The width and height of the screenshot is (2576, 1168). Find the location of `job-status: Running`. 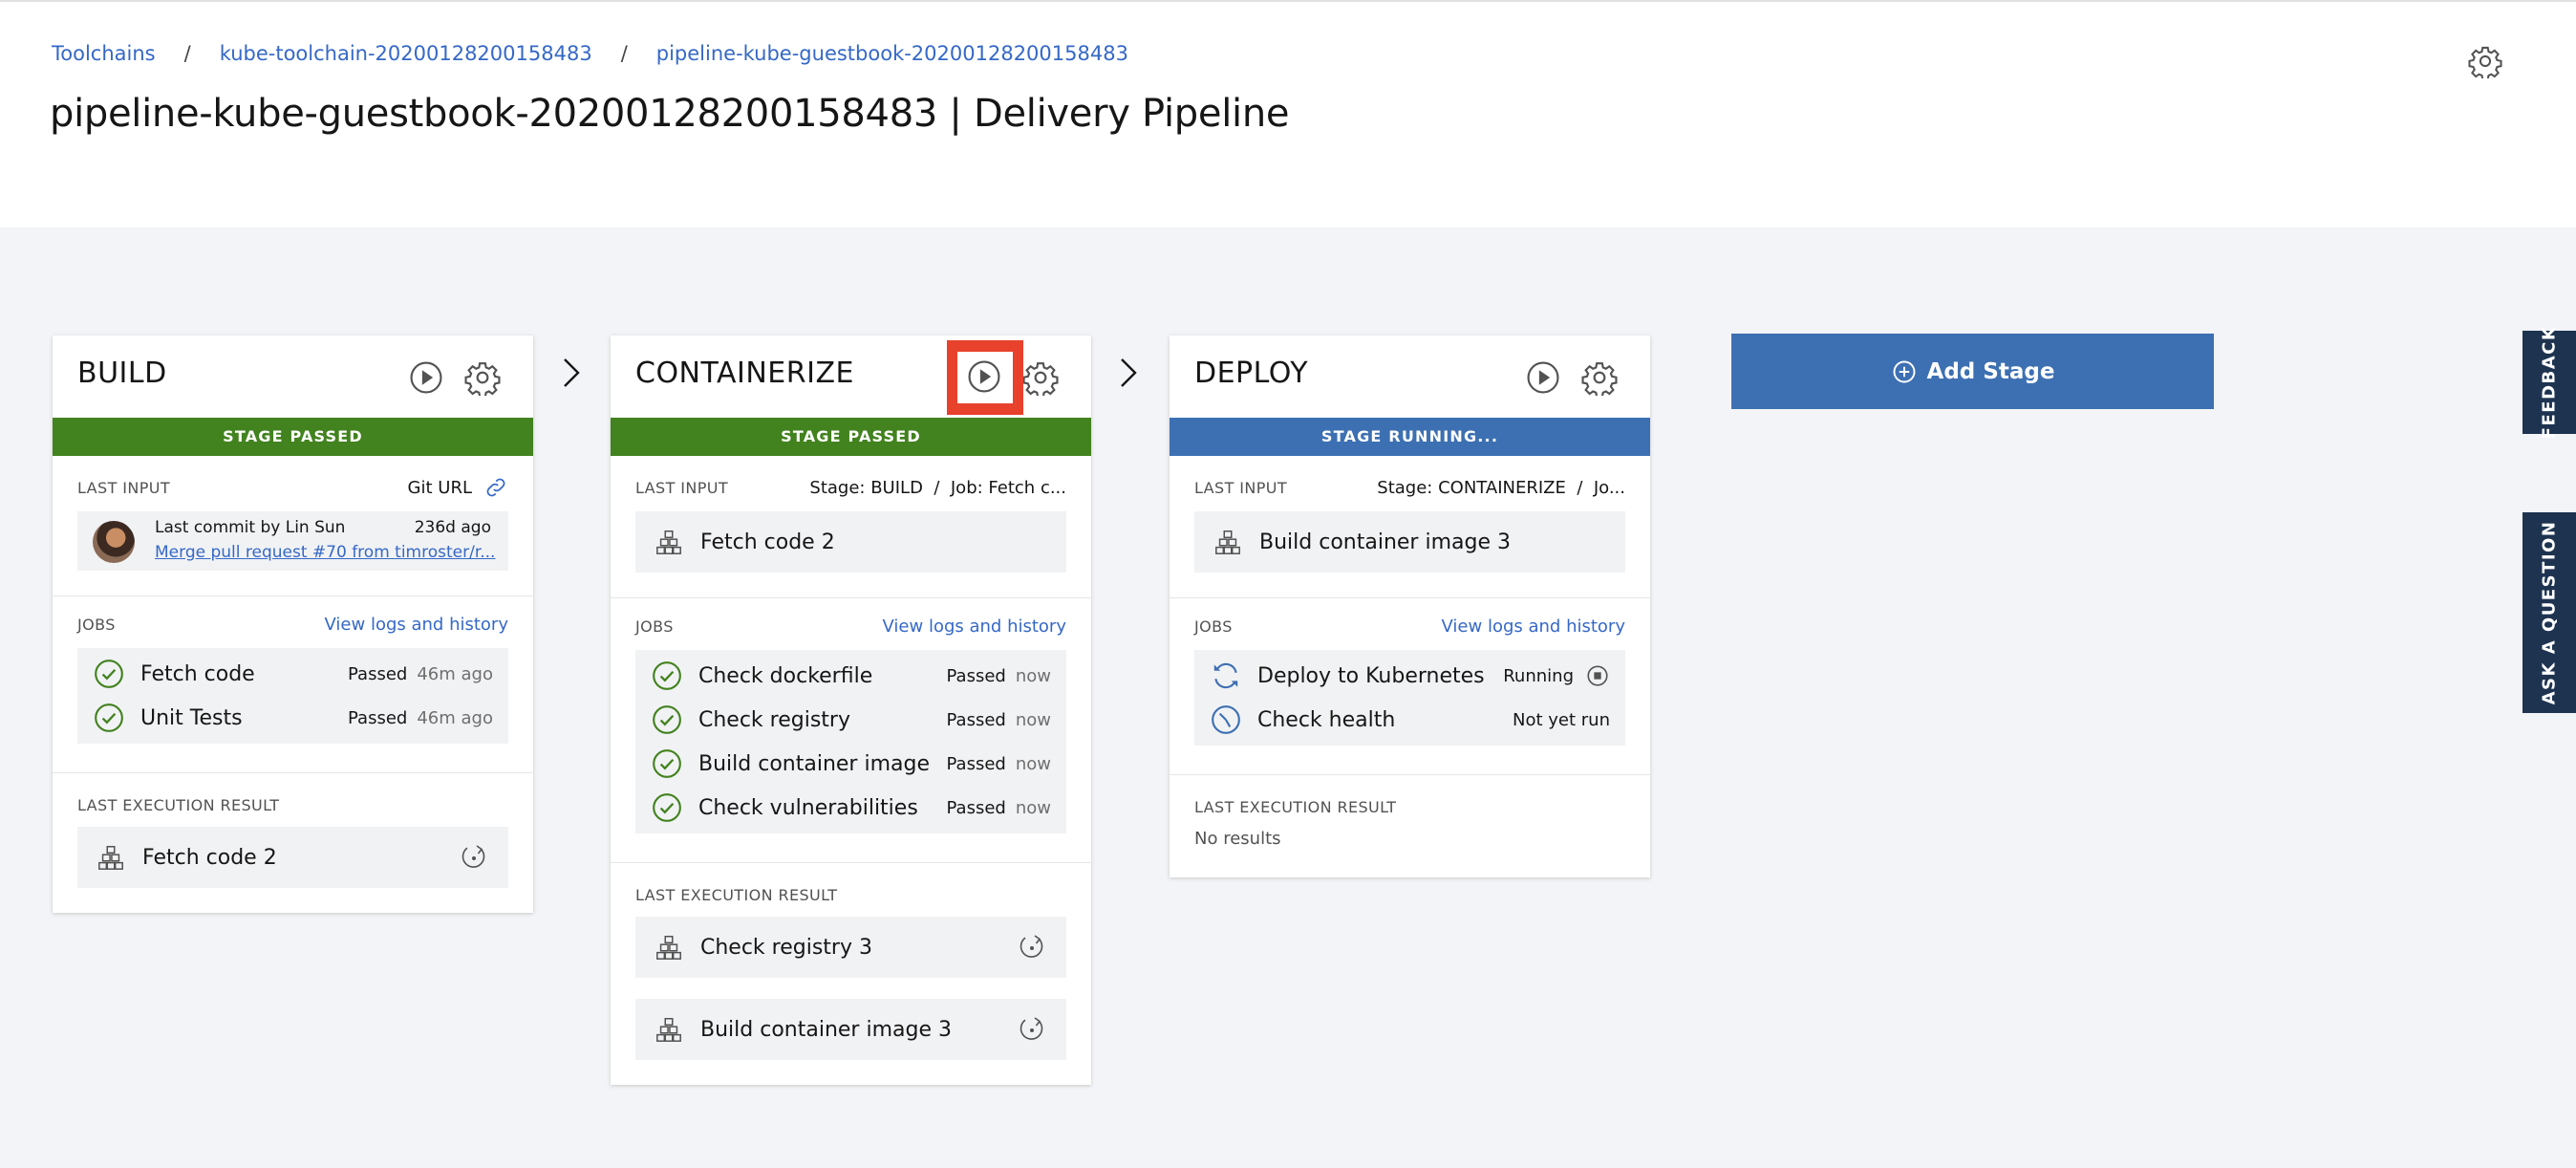

job-status: Running is located at coordinates (1538, 675).